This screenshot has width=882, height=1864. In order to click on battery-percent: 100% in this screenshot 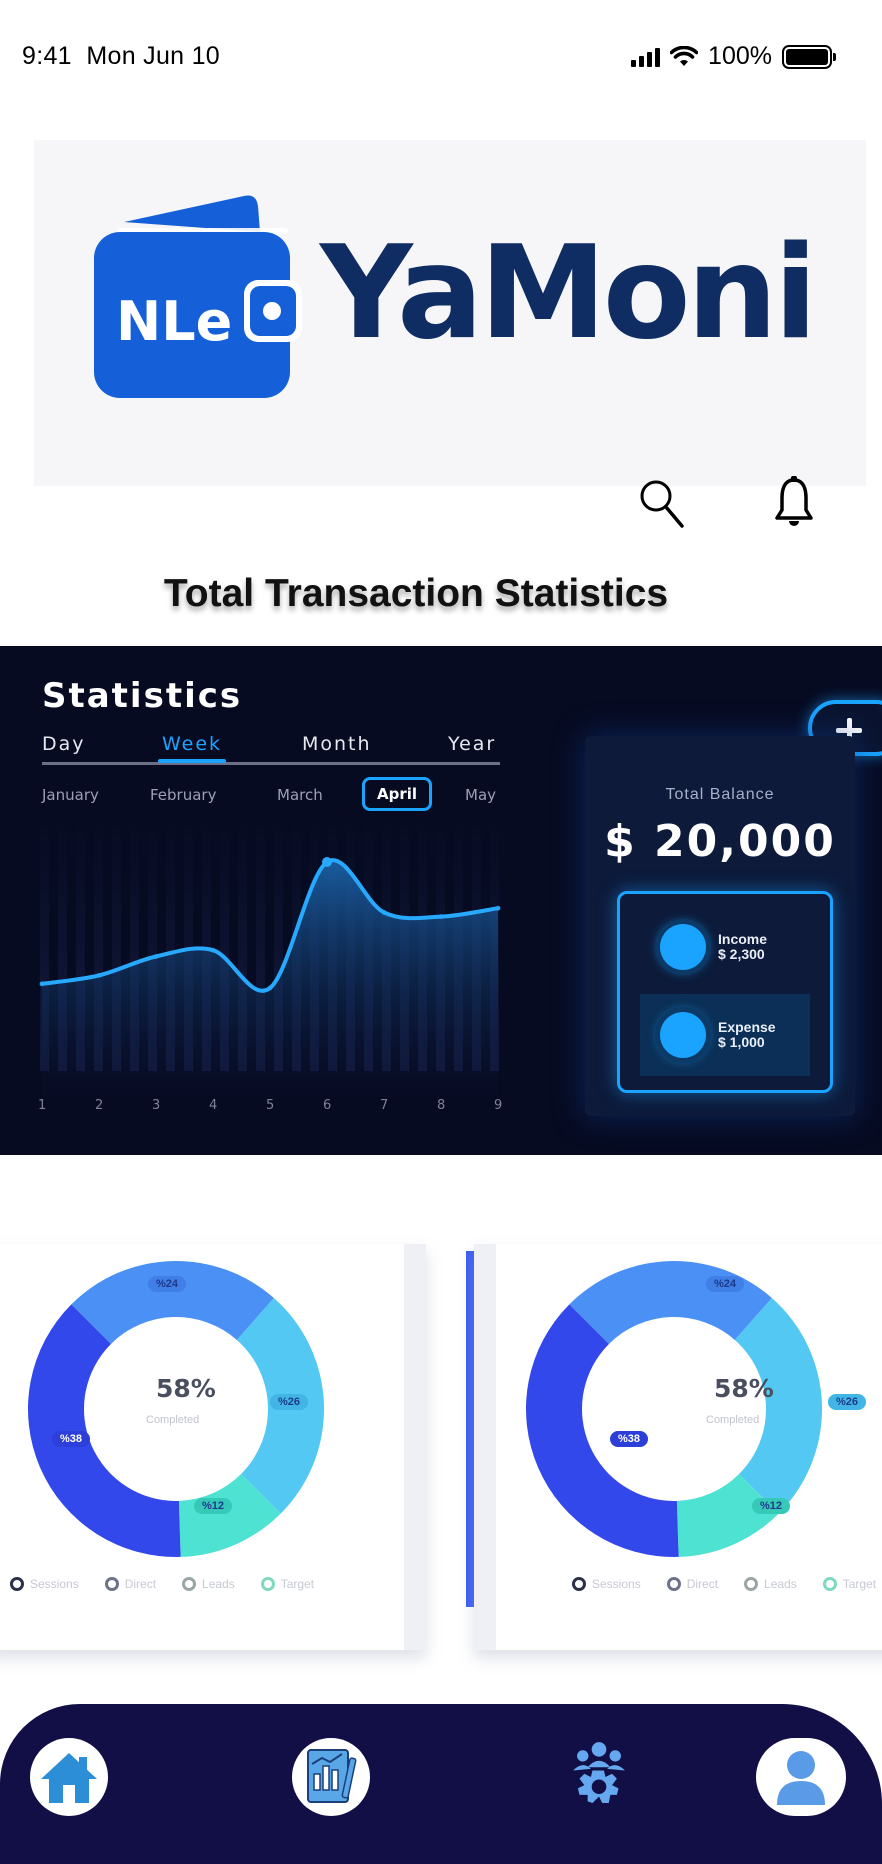, I will do `click(740, 56)`.